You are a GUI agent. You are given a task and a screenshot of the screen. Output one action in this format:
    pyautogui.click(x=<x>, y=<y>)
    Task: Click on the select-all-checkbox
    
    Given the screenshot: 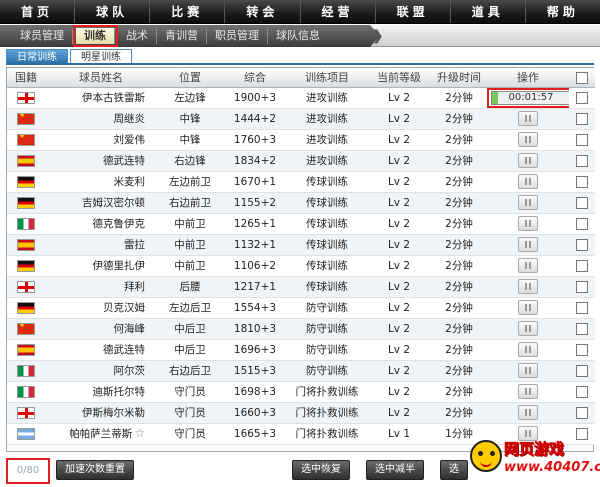 What is the action you would take?
    pyautogui.click(x=582, y=77)
    